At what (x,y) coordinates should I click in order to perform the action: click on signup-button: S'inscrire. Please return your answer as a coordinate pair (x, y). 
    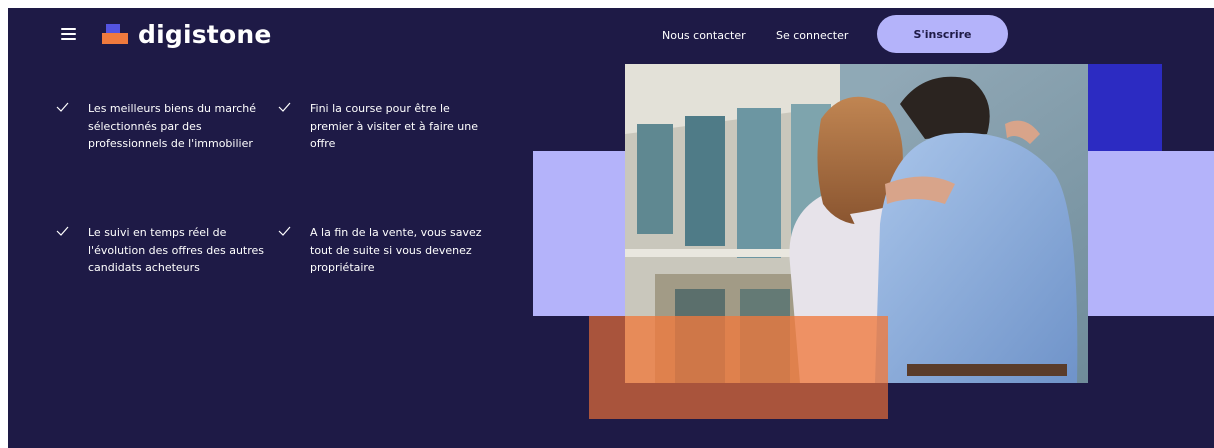
    Looking at the image, I should click on (942, 34).